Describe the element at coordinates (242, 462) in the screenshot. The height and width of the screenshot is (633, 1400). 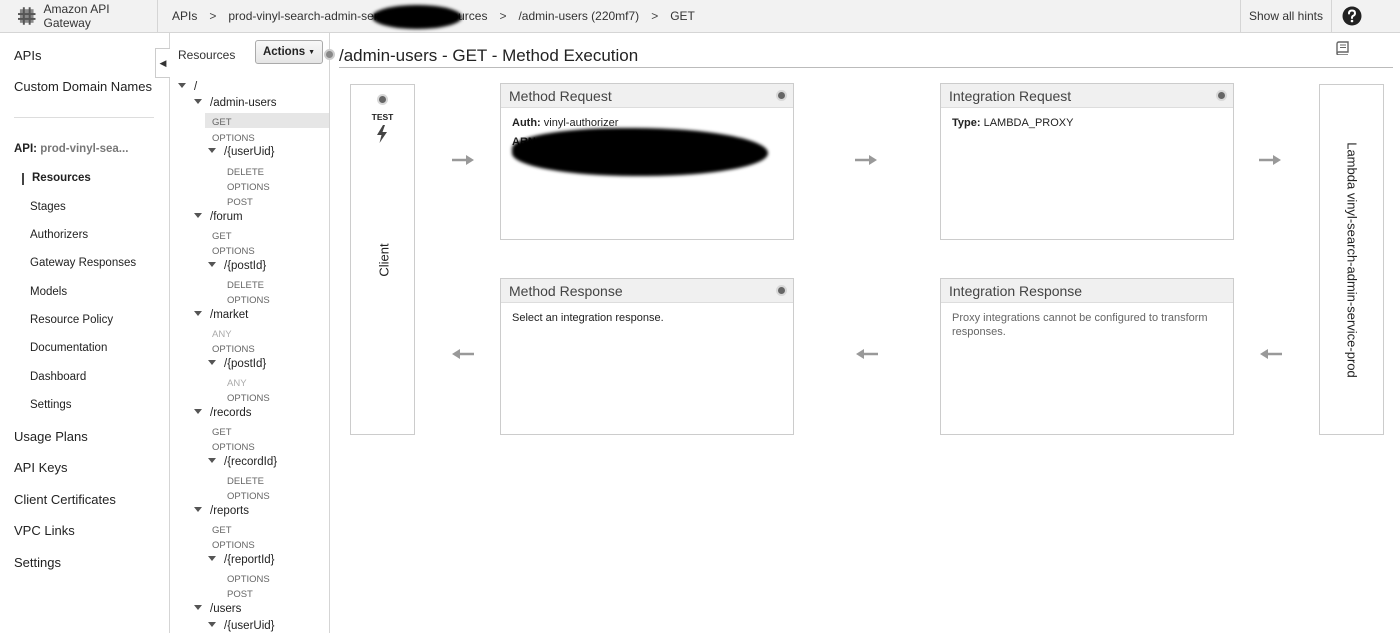
I see `resource-path-item: /{recordId}` at that location.